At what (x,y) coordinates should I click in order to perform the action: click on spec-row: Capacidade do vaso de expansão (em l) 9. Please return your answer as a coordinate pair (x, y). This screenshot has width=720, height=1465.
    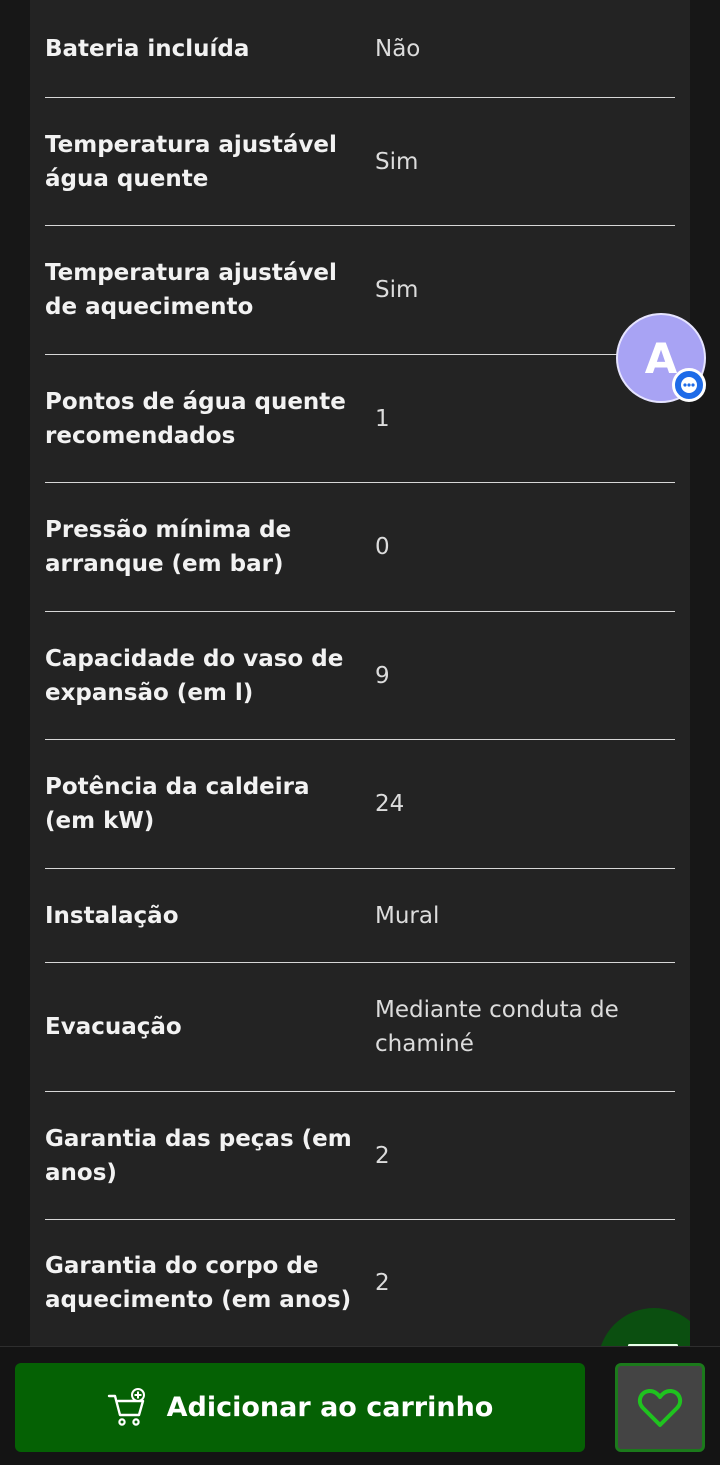
    Looking at the image, I should click on (360, 676).